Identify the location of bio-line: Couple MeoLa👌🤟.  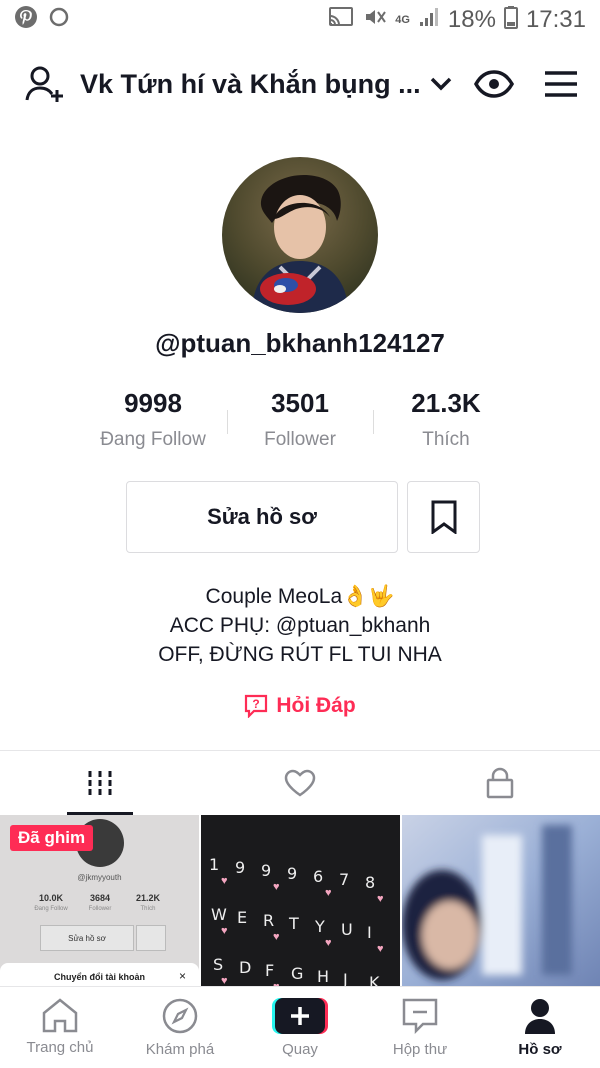
(300, 596).